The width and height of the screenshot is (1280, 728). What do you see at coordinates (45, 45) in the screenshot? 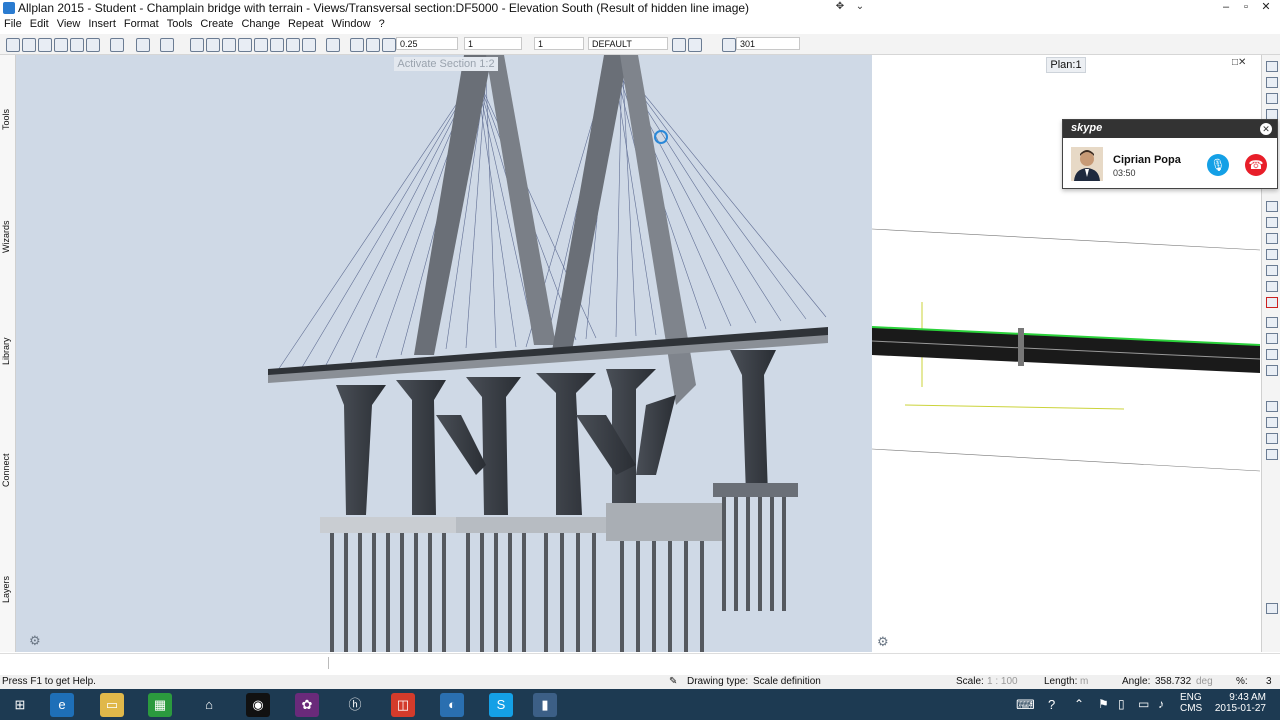
I see `fileset-icon` at bounding box center [45, 45].